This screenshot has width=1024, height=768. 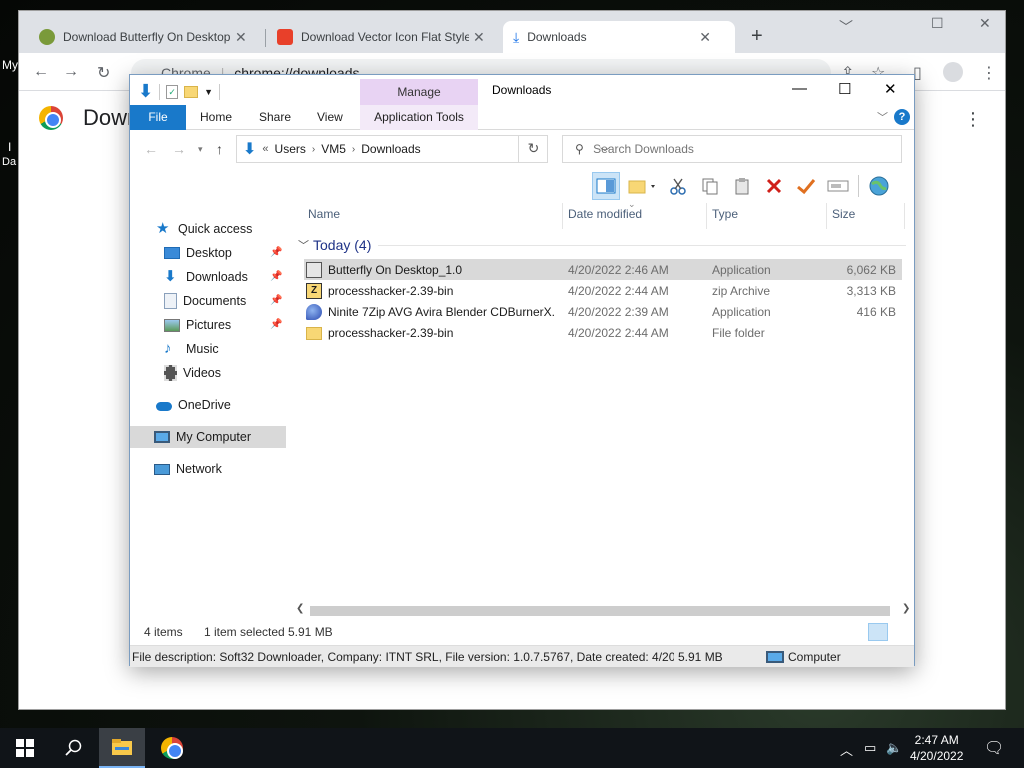 What do you see at coordinates (205, 301) in the screenshot?
I see `nav-documents: Documents` at bounding box center [205, 301].